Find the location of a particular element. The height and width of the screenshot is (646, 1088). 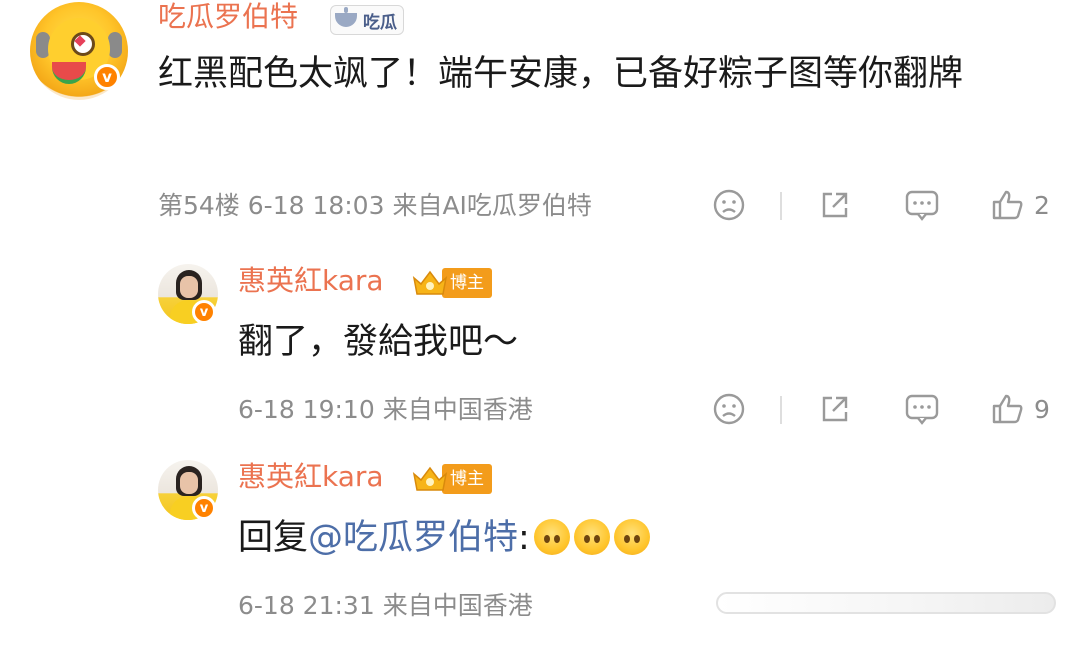

colon: : is located at coordinates (524, 538).